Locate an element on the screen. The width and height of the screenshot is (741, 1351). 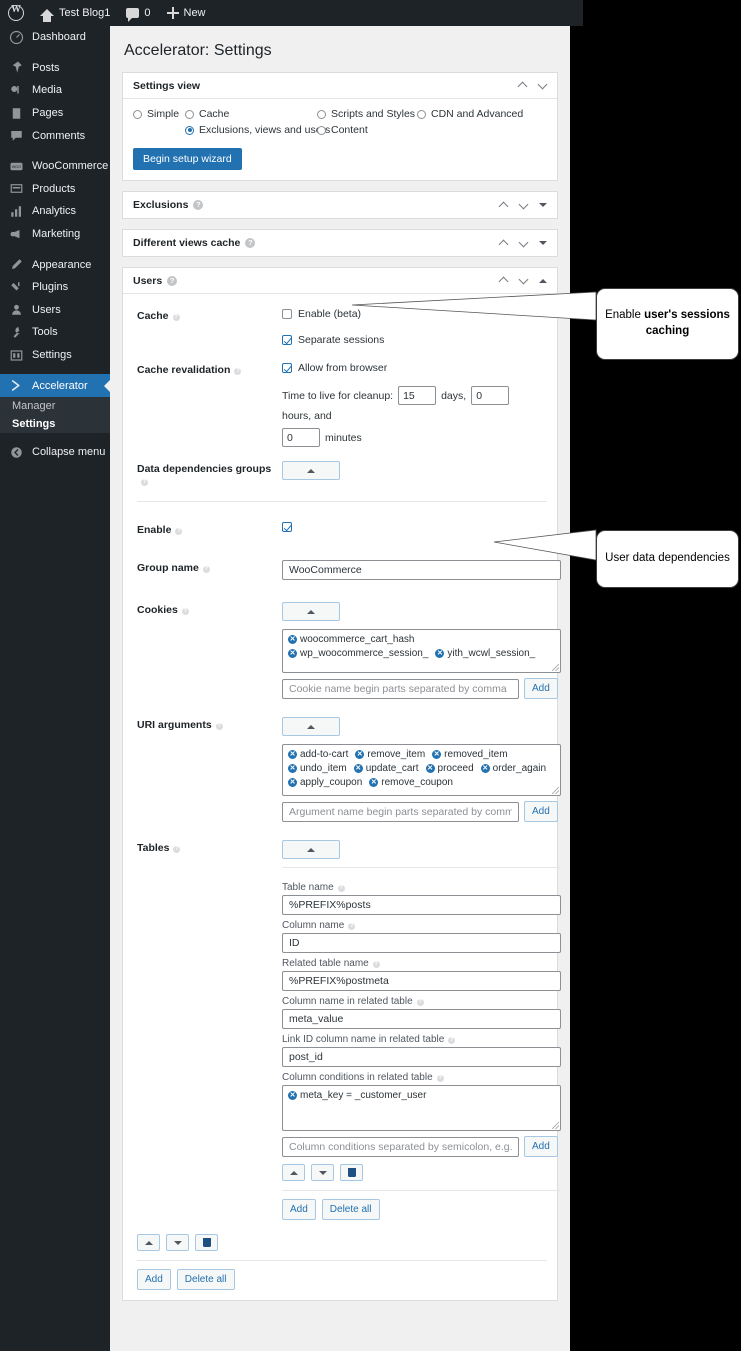
tag-item: ✕ woocommerce_cart_hash is located at coordinates (351, 639).